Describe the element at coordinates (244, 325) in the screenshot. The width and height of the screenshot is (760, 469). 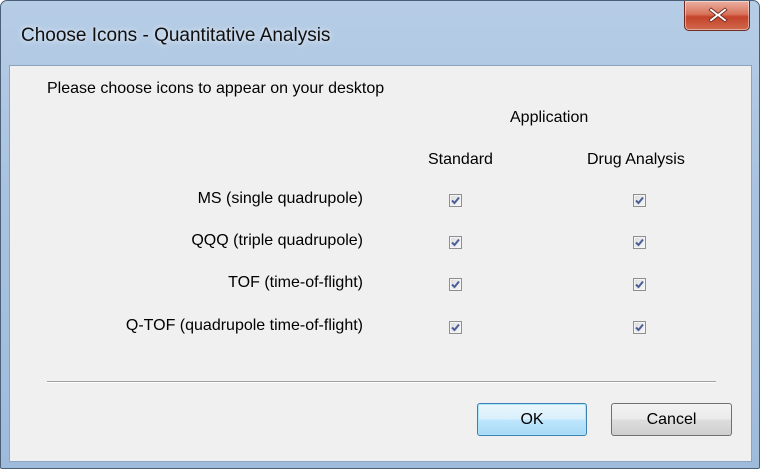
I see `option-label: Q-TOF (quadrupole time-of-flight)` at that location.